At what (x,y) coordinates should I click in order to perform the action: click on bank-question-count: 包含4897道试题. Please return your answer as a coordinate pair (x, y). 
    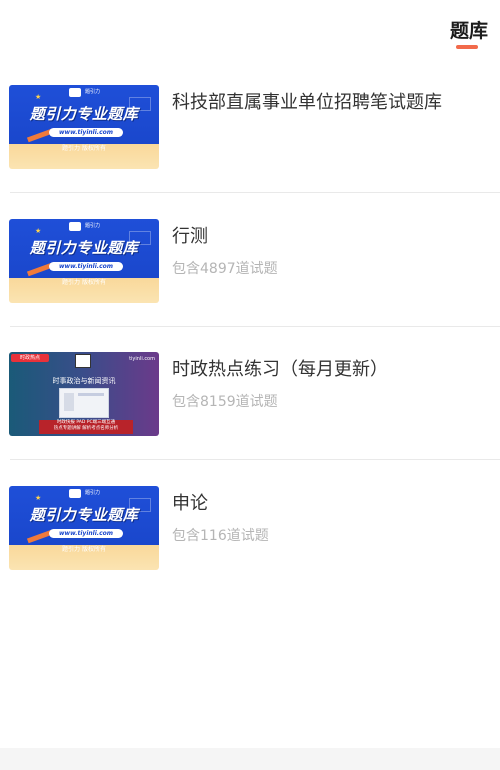
    Looking at the image, I should click on (225, 269).